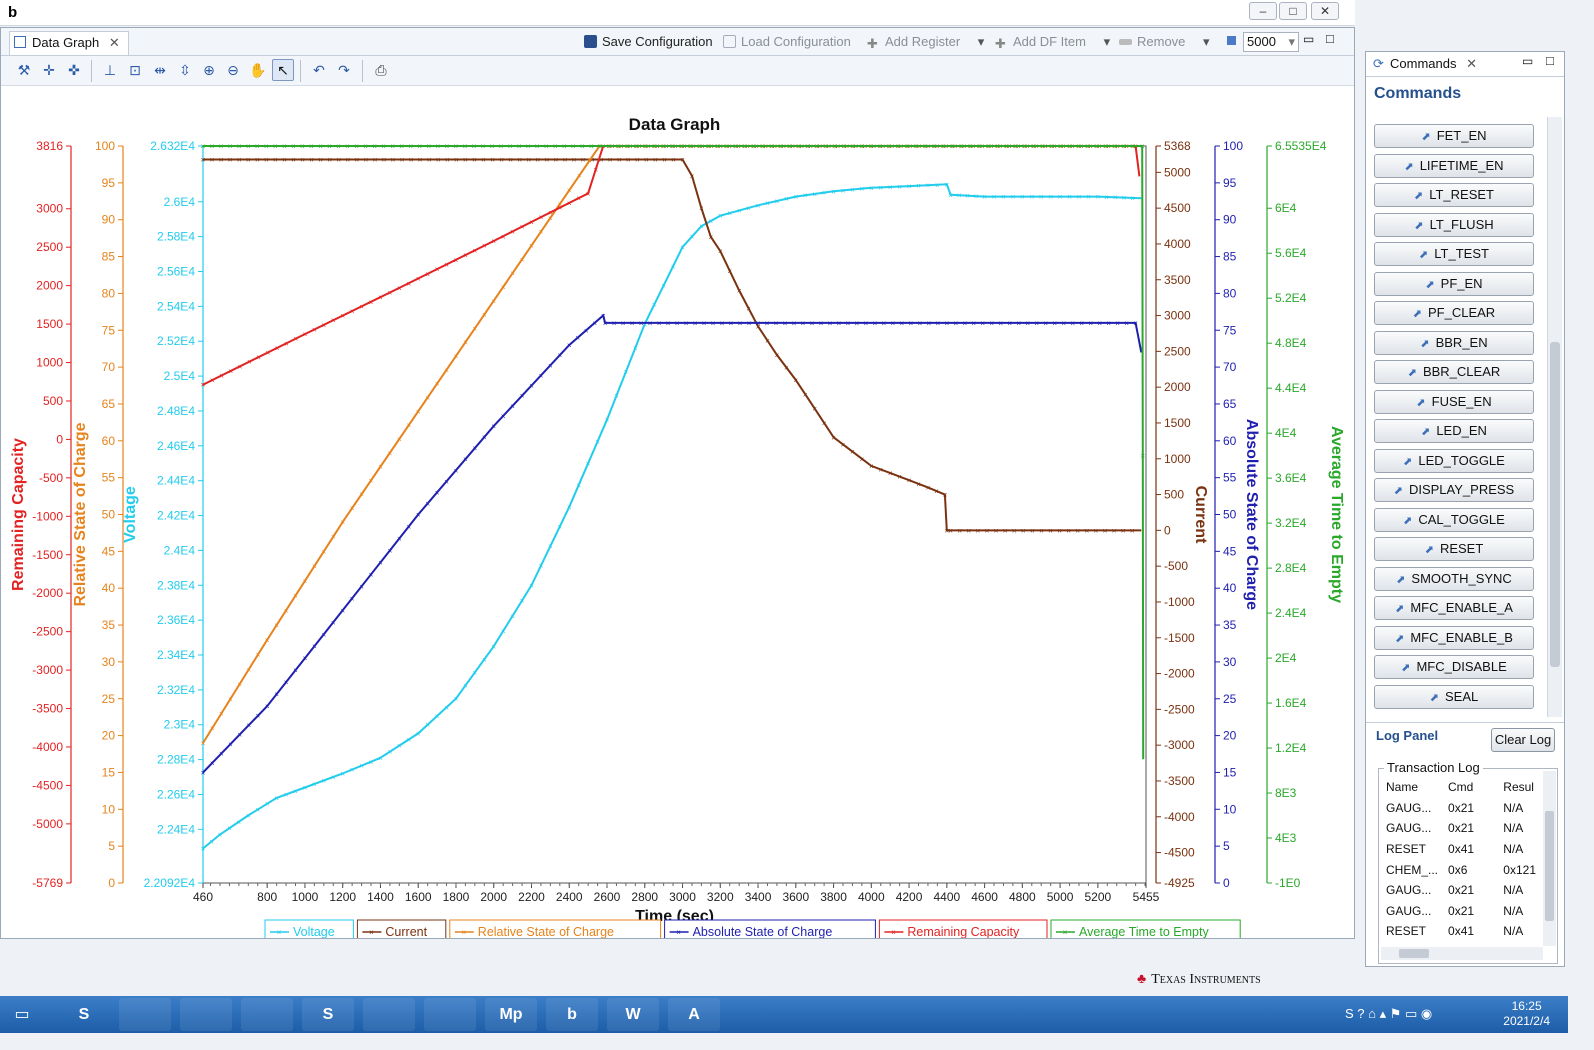 The image size is (1594, 1050). Describe the element at coordinates (1454, 637) in the screenshot. I see `command-button-mfc-enable-b: ⬈ MFC_ENABLE_B` at that location.